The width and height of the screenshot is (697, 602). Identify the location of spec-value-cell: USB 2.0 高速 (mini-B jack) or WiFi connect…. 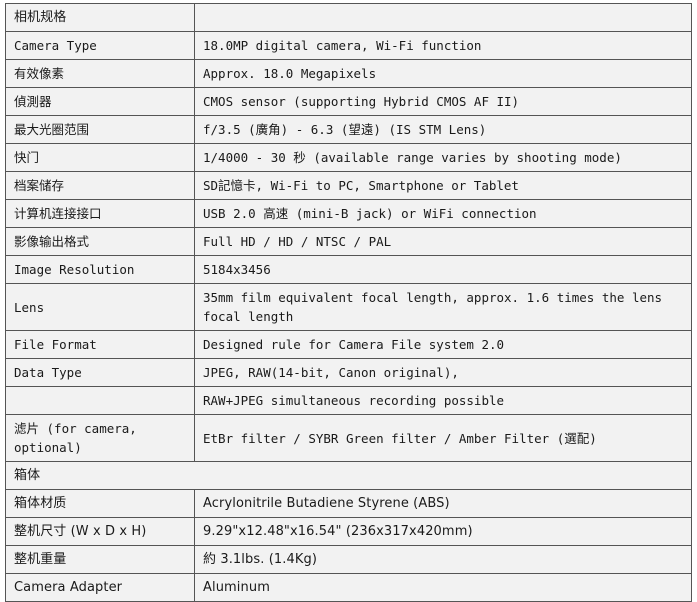
(443, 213).